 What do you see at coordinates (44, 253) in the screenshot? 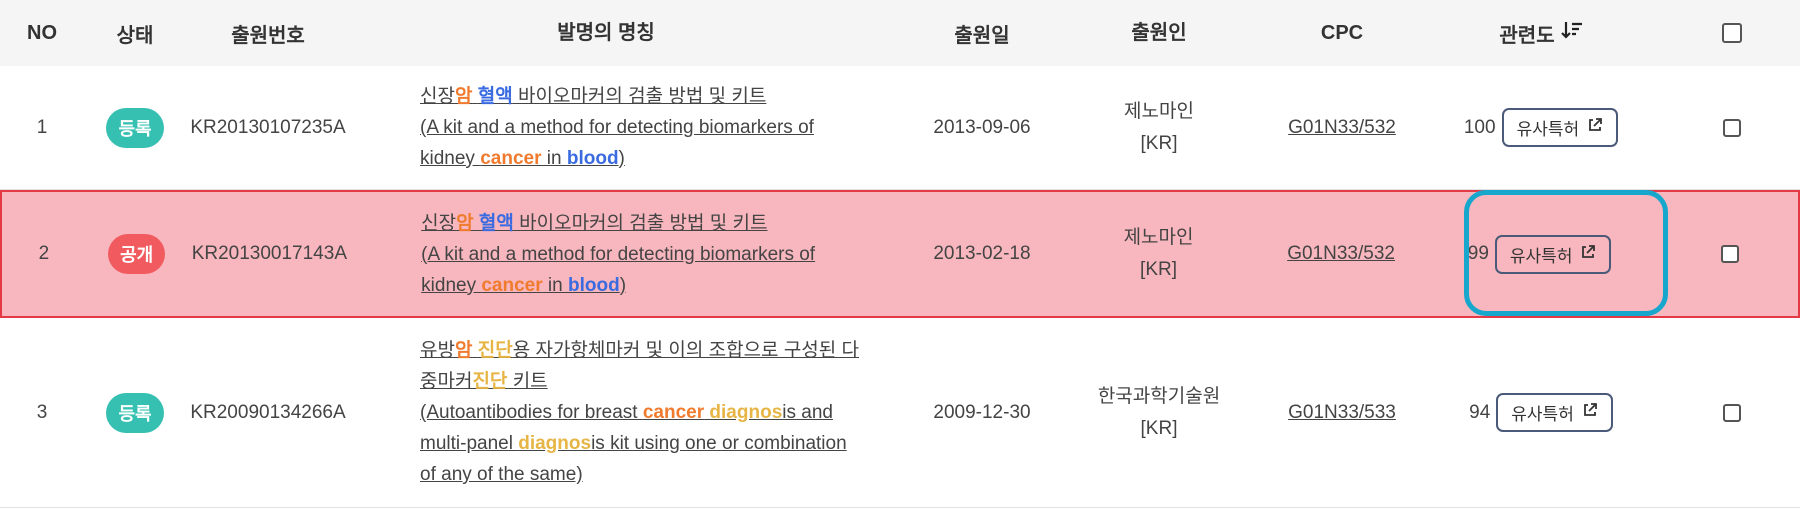
I see `row-number: 2` at bounding box center [44, 253].